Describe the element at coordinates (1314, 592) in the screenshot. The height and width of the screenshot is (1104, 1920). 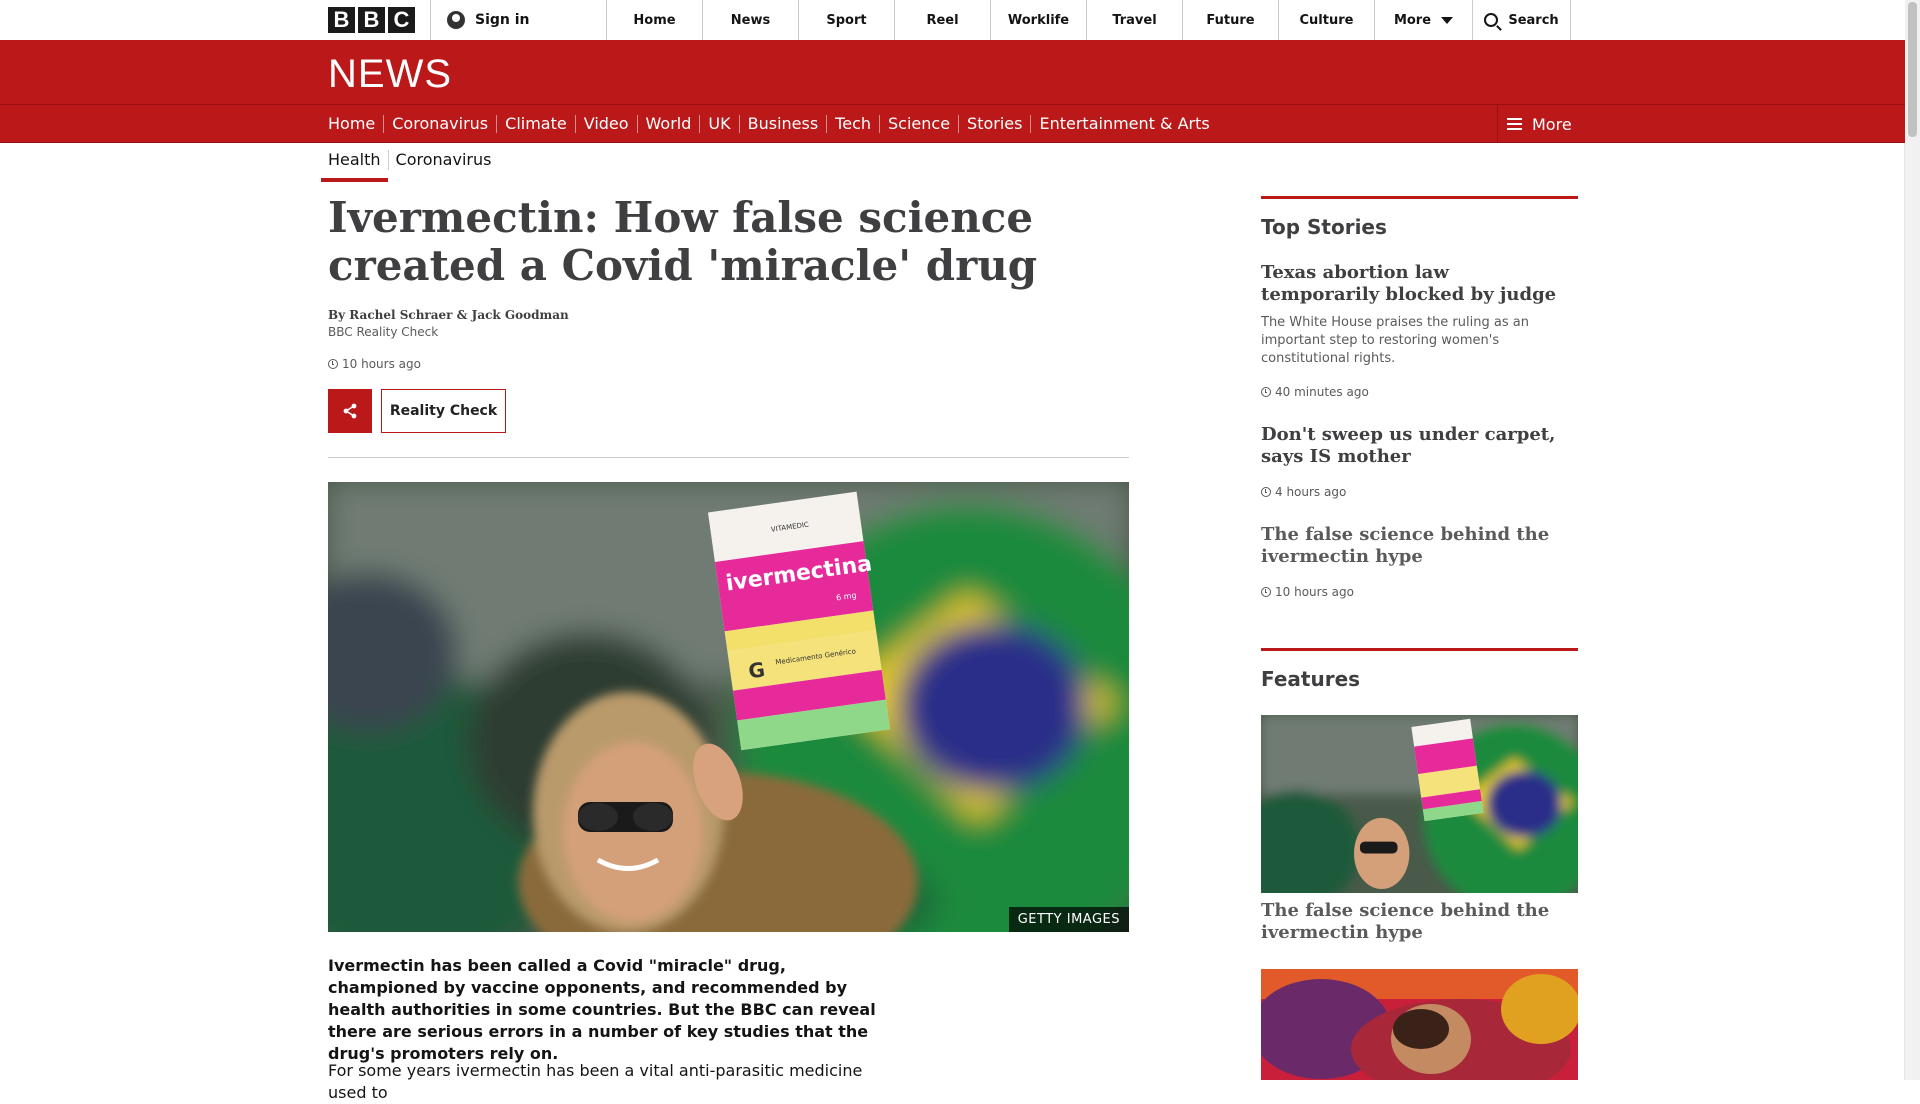
I see `top-story-time-text: 10 hours ago` at that location.